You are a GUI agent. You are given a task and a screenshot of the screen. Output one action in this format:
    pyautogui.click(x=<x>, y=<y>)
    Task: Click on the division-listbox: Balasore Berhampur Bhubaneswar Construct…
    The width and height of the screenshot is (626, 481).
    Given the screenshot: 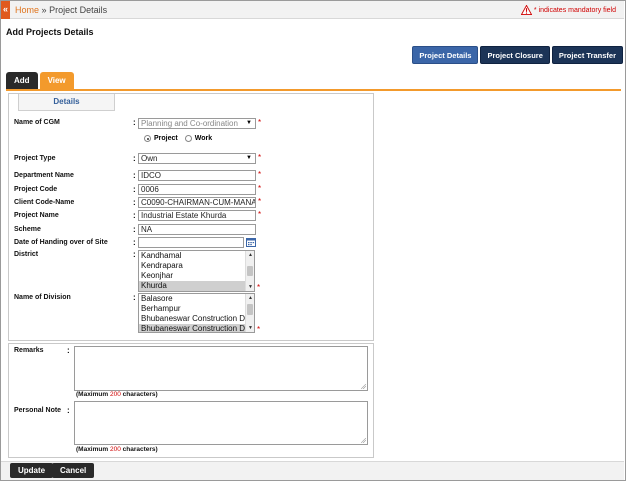 What is the action you would take?
    pyautogui.click(x=196, y=313)
    